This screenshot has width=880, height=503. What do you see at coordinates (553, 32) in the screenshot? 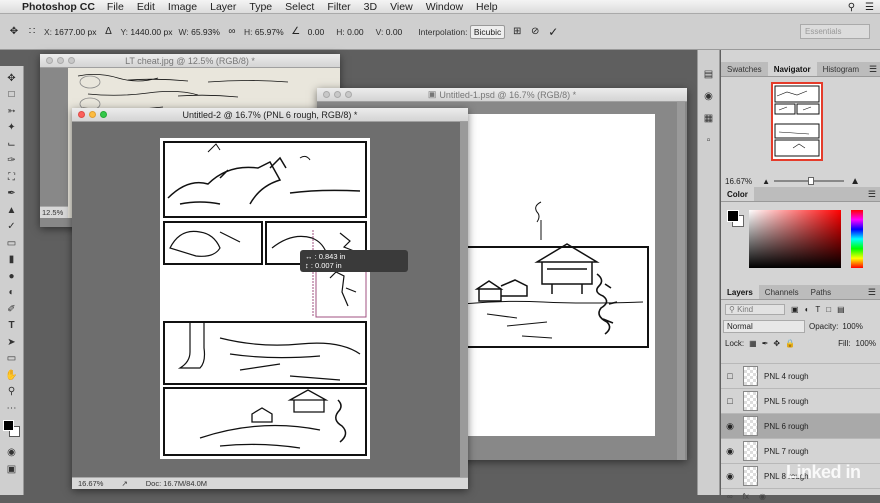
I see `commit-icon: ✓` at bounding box center [553, 32].